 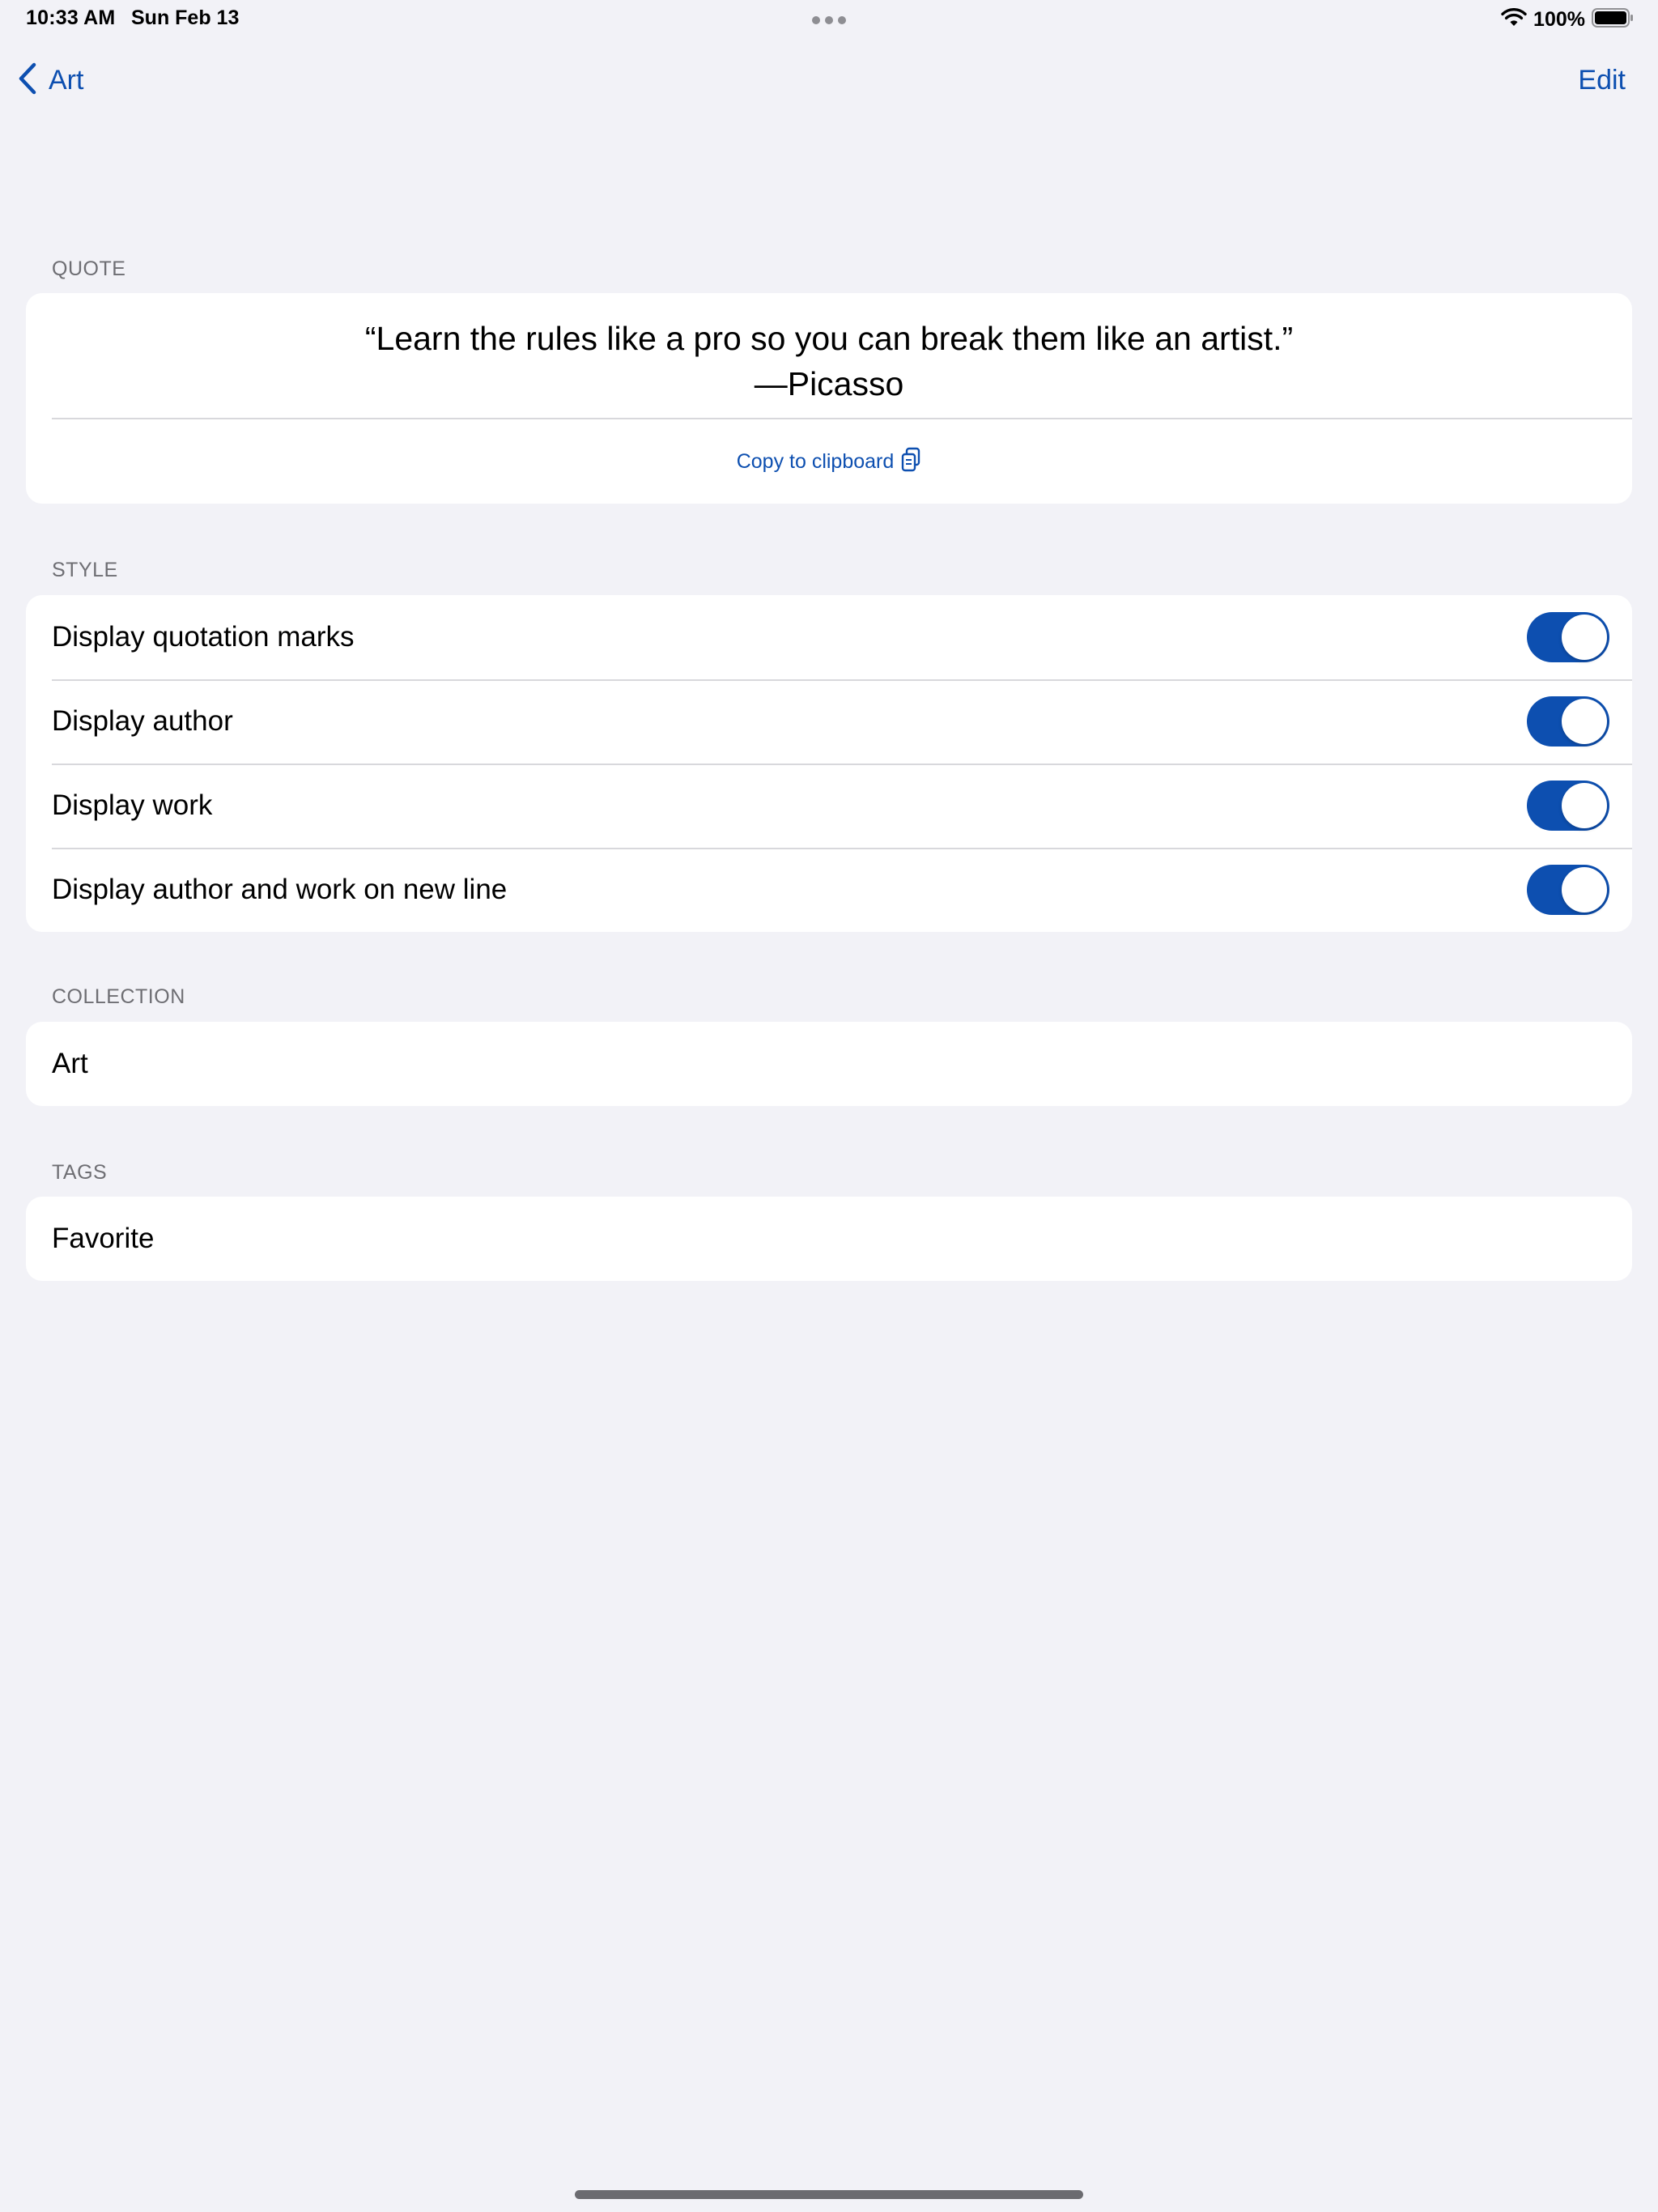 I want to click on display-quotation-marks-toggle, so click(x=1568, y=637).